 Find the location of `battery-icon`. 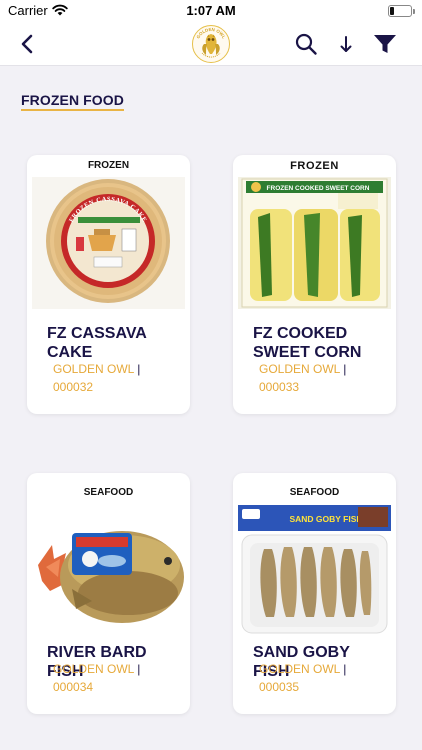

battery-icon is located at coordinates (401, 11).